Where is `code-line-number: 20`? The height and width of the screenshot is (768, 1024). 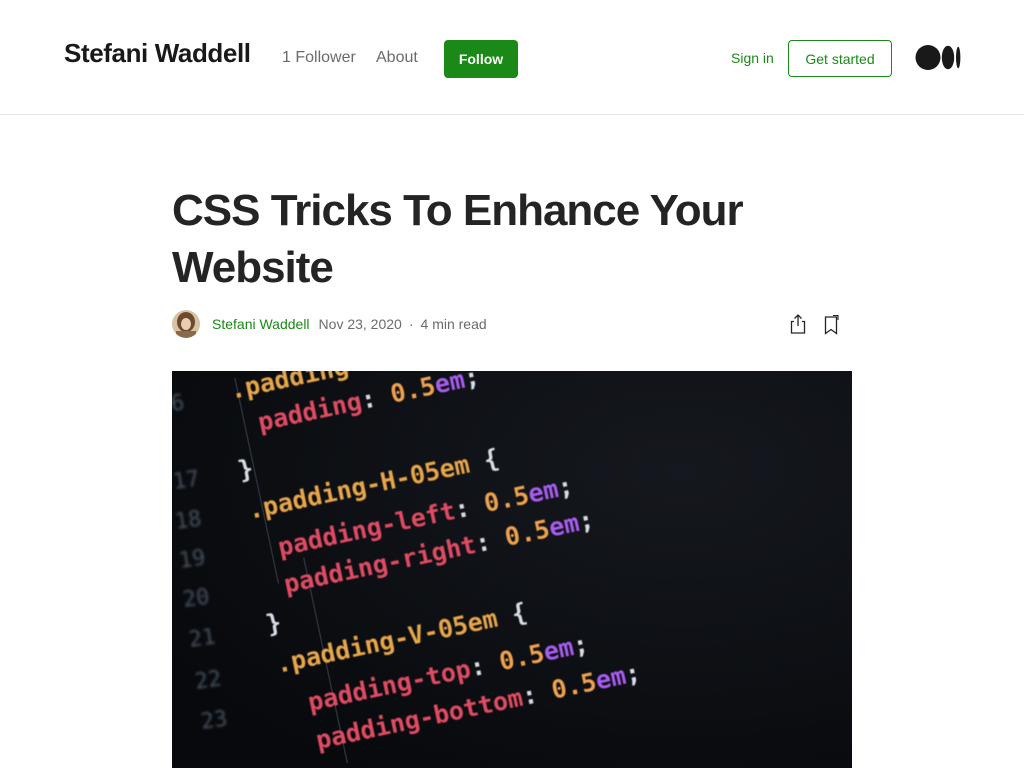
code-line-number: 20 is located at coordinates (196, 598).